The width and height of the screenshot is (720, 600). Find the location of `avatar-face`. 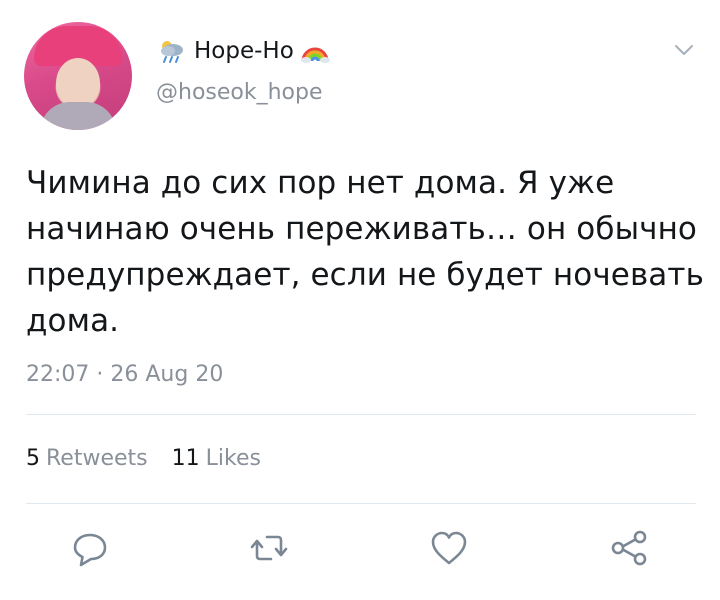

avatar-face is located at coordinates (78, 83).